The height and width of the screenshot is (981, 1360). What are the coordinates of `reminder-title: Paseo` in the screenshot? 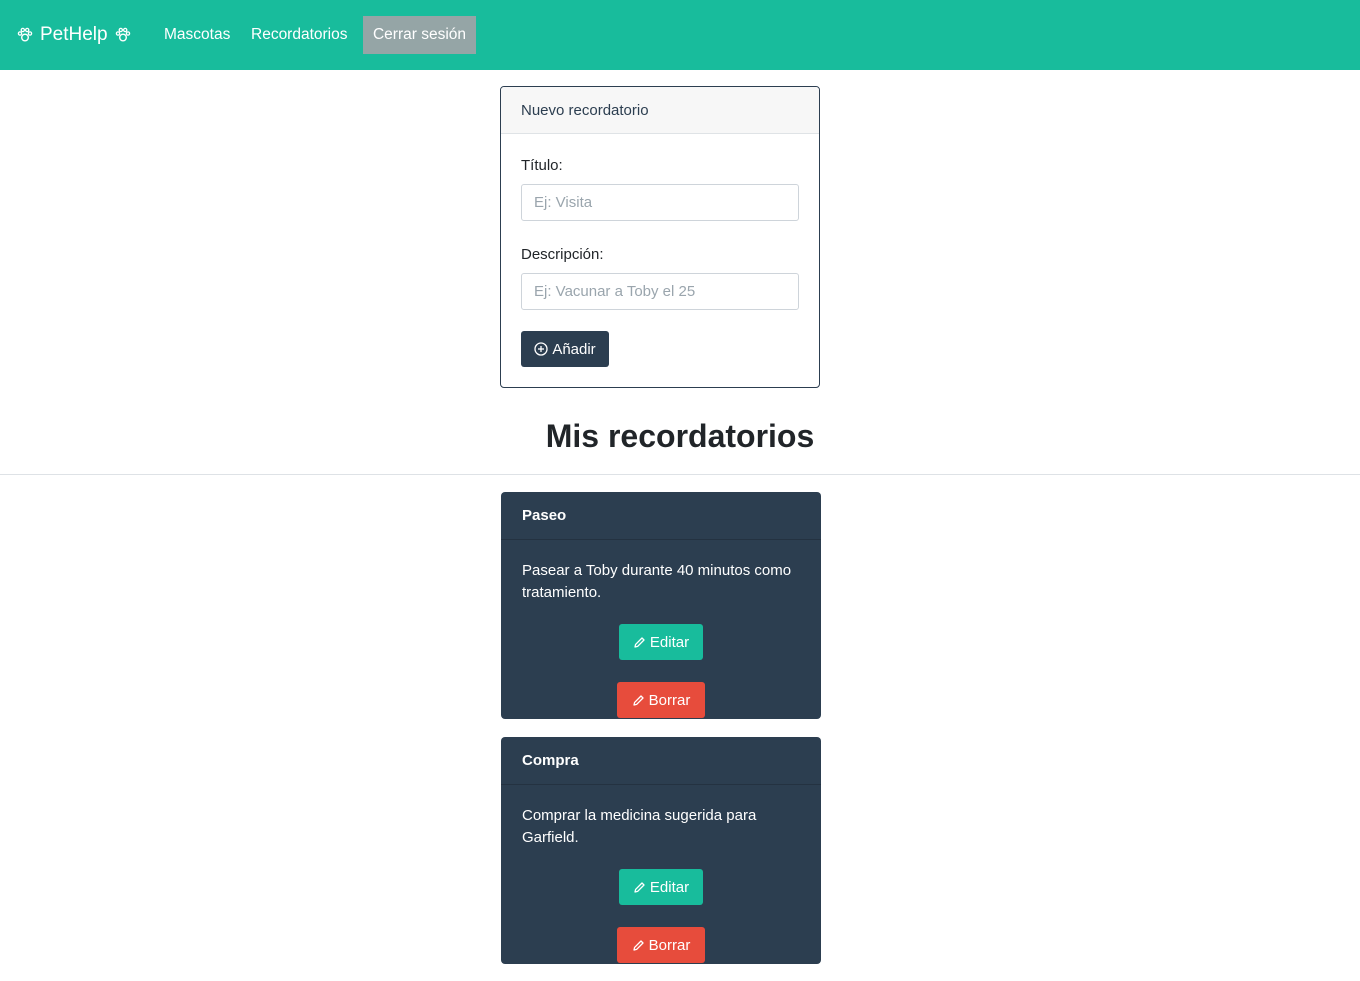 It's located at (661, 516).